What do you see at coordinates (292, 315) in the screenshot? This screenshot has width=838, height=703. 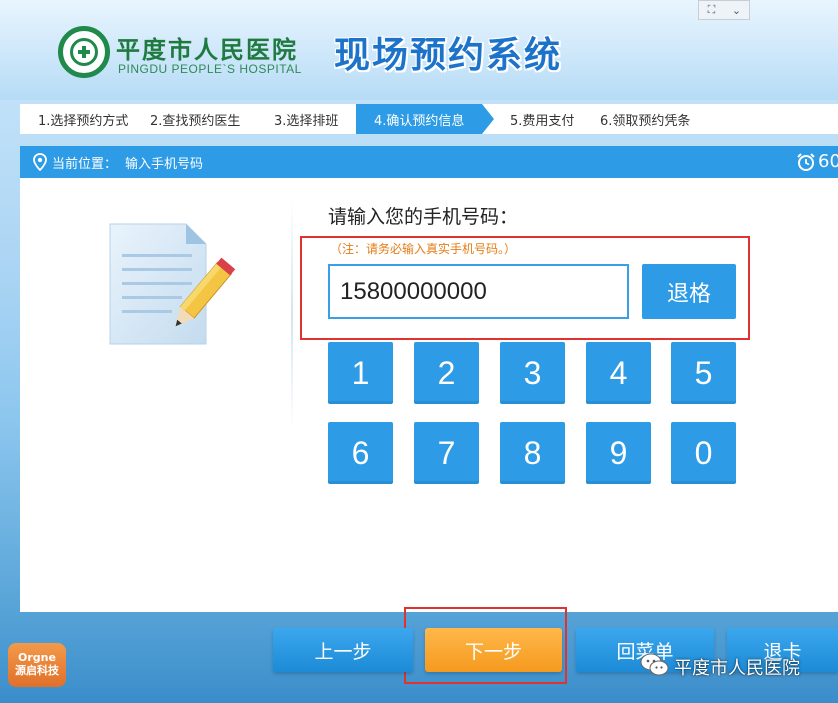 I see `vertical-divider` at bounding box center [292, 315].